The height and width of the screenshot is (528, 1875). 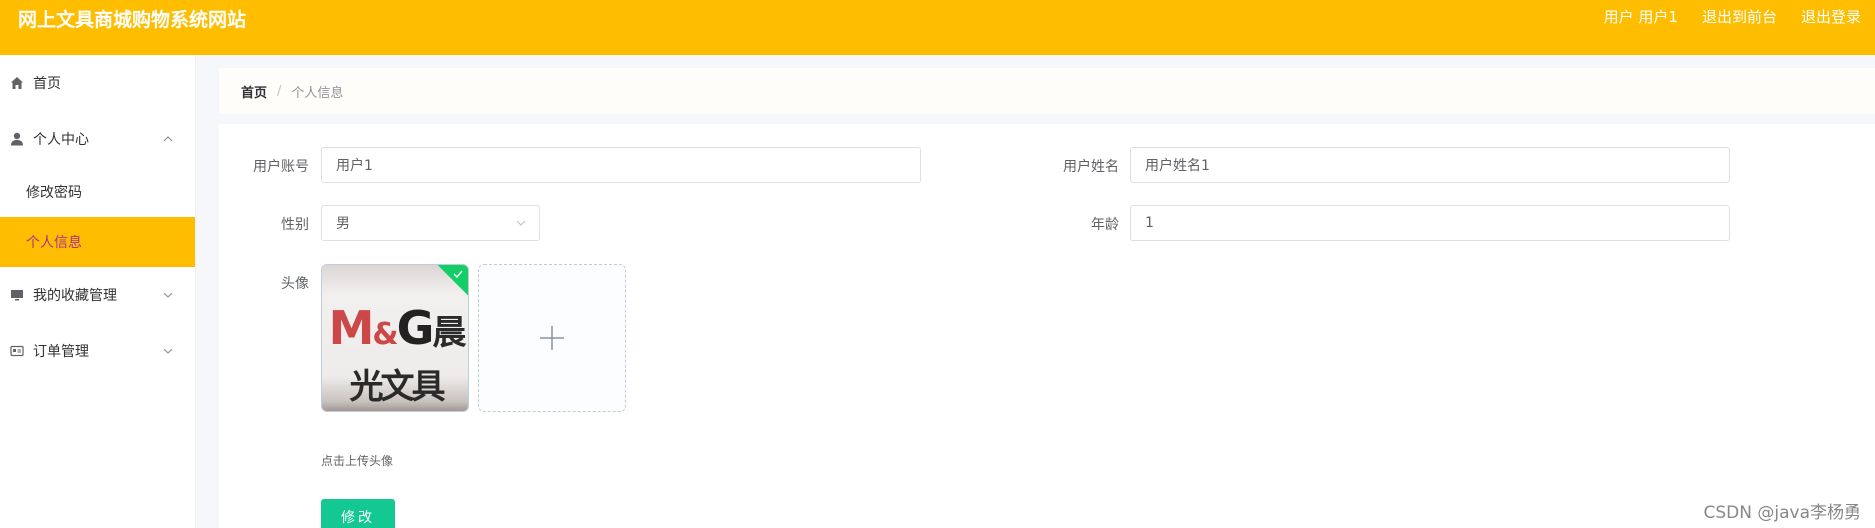 I want to click on sidebar-subitem-label: 个人信息, so click(x=54, y=243).